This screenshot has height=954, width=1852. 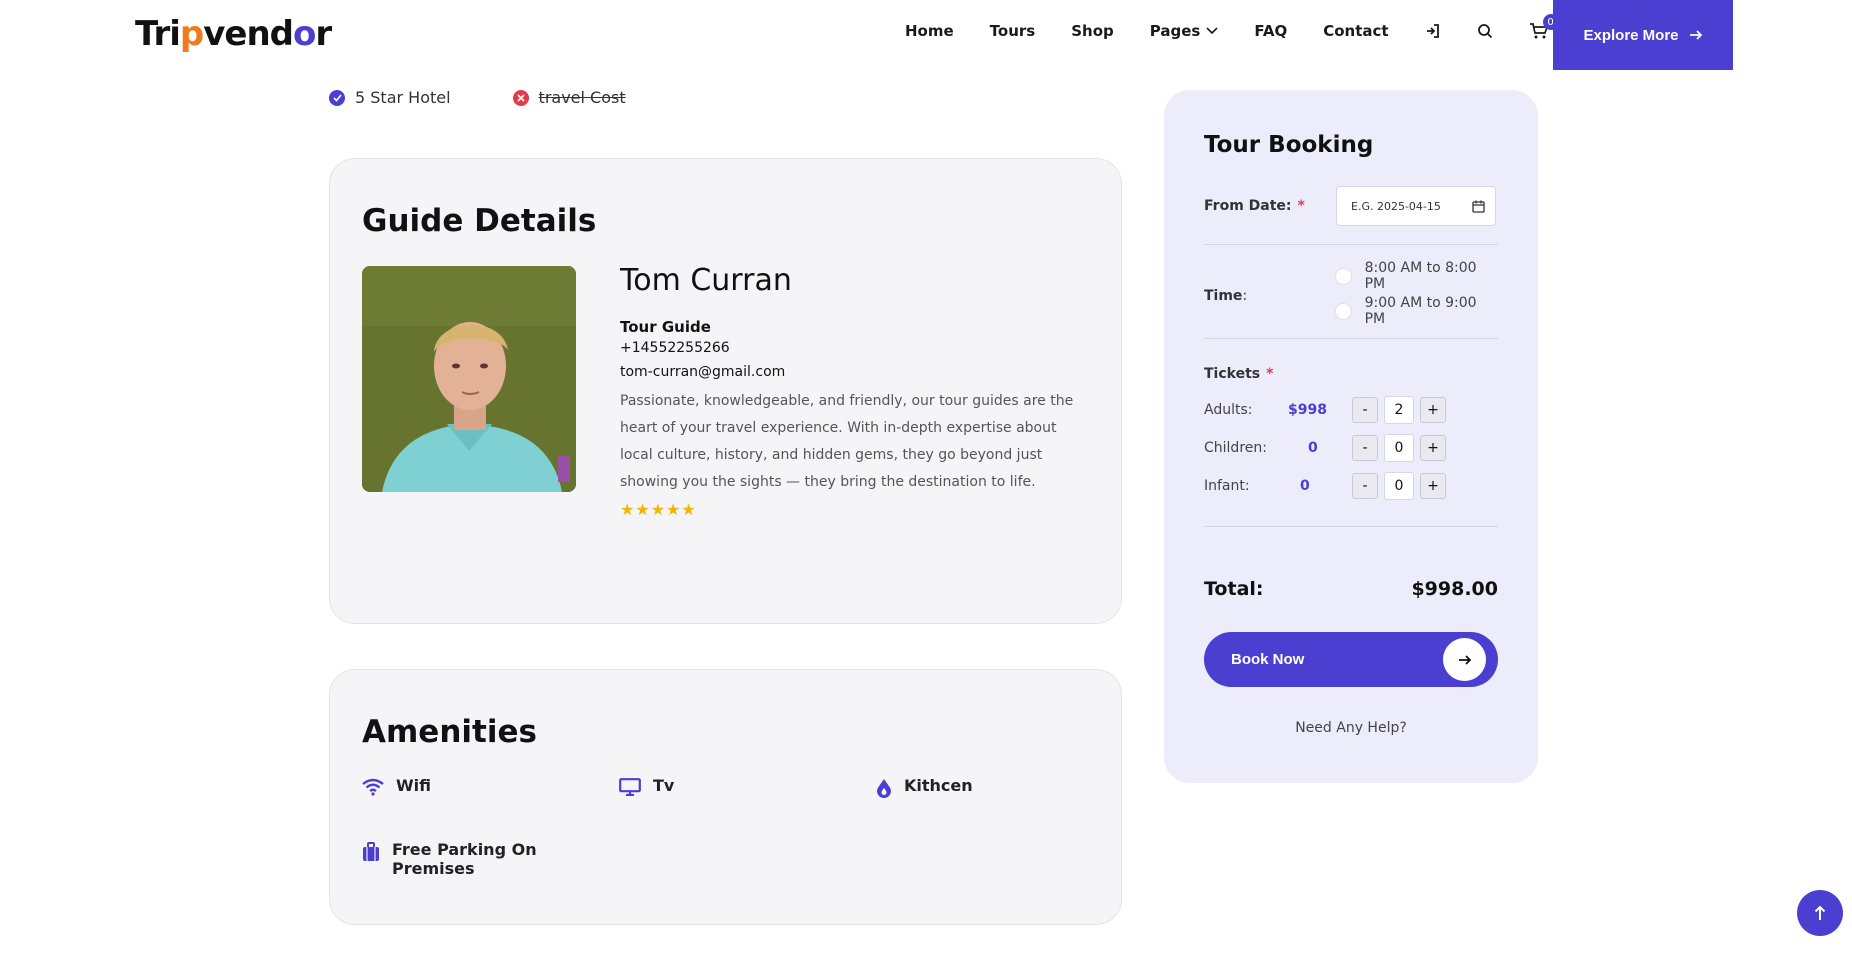 I want to click on from-date-input: E.G. 2025-04-15, so click(x=1416, y=206).